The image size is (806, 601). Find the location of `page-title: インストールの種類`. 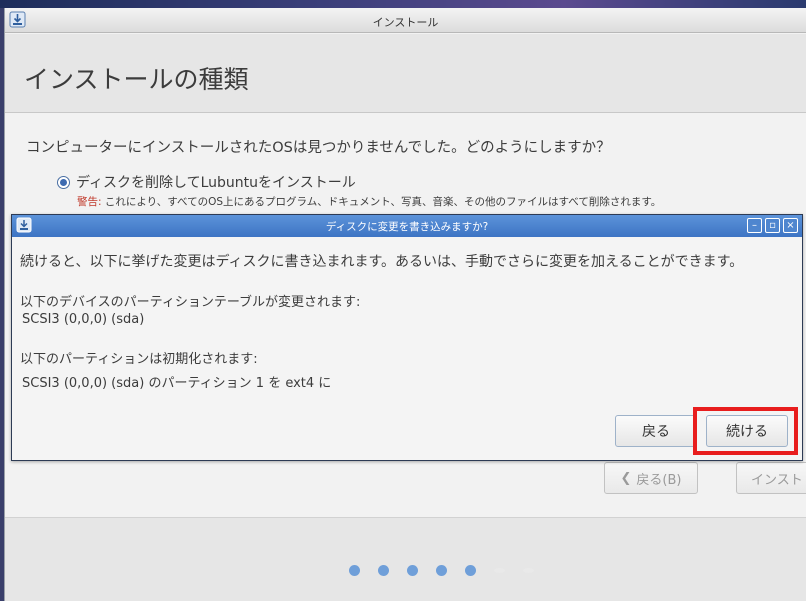

page-title: インストールの種類 is located at coordinates (136, 79).